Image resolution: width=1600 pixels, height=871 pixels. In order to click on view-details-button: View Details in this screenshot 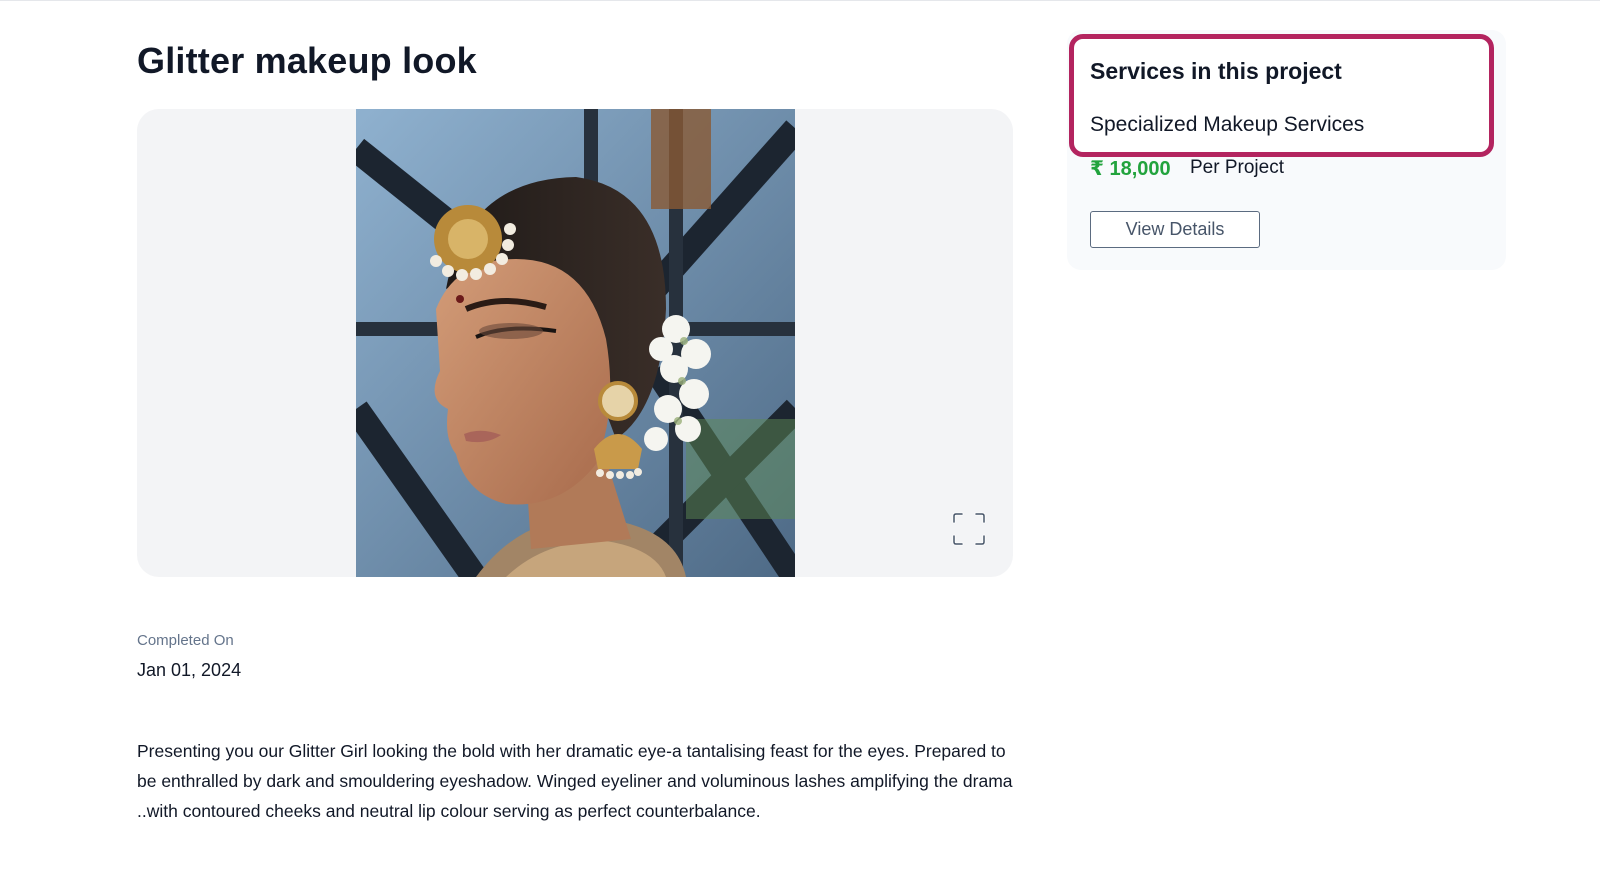, I will do `click(1175, 229)`.